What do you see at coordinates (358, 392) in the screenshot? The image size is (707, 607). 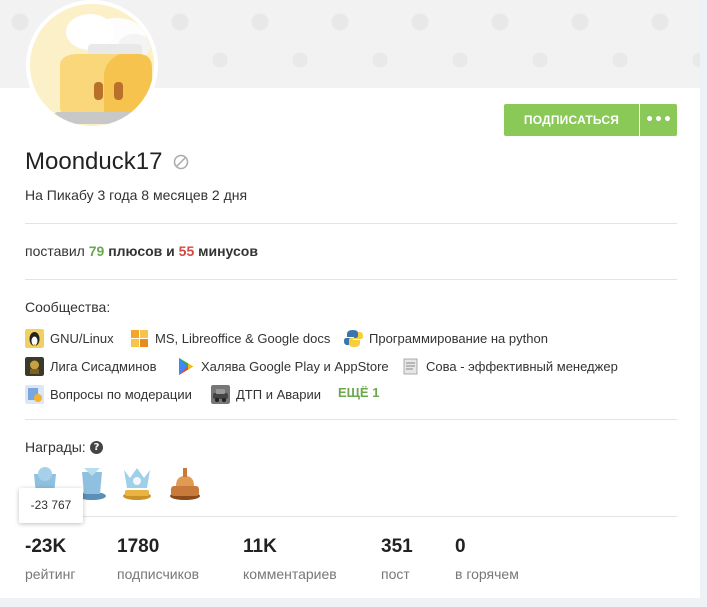 I see `more-communities-link: ЕЩЁ 1` at bounding box center [358, 392].